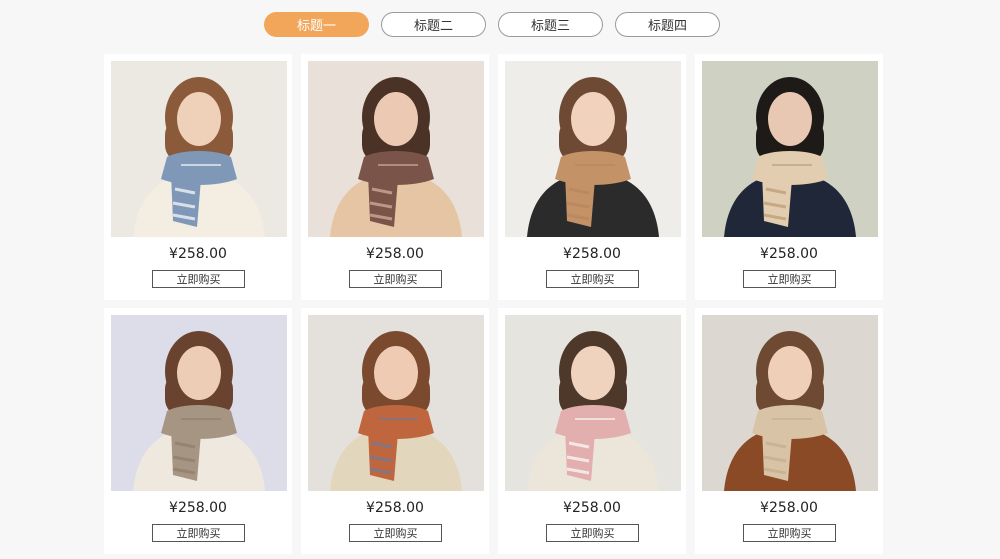 Image resolution: width=1000 pixels, height=559 pixels. Describe the element at coordinates (550, 24) in the screenshot. I see `tab-3: 标题三` at that location.